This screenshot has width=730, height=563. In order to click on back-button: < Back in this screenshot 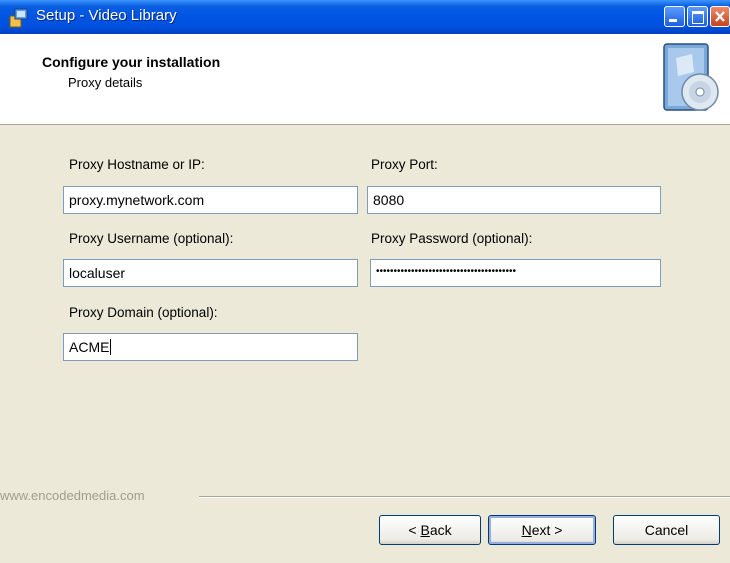, I will do `click(430, 530)`.